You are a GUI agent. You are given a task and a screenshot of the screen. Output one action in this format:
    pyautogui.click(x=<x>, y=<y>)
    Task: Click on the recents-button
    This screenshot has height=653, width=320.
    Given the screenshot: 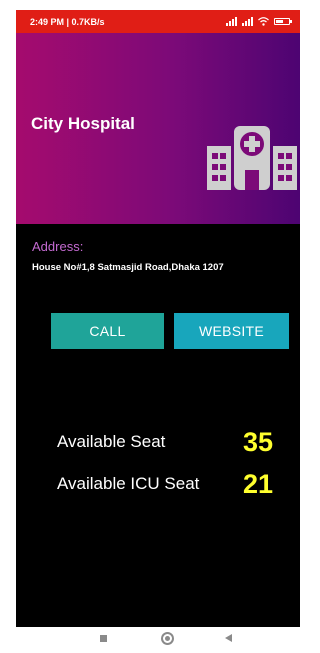 What is the action you would take?
    pyautogui.click(x=103, y=638)
    